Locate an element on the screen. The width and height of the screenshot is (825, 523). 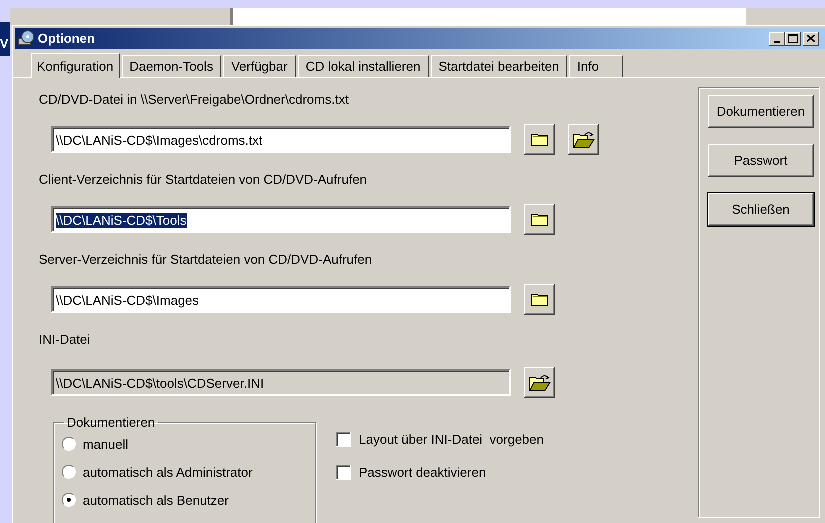
field-label: INI-Datei is located at coordinates (65, 340).